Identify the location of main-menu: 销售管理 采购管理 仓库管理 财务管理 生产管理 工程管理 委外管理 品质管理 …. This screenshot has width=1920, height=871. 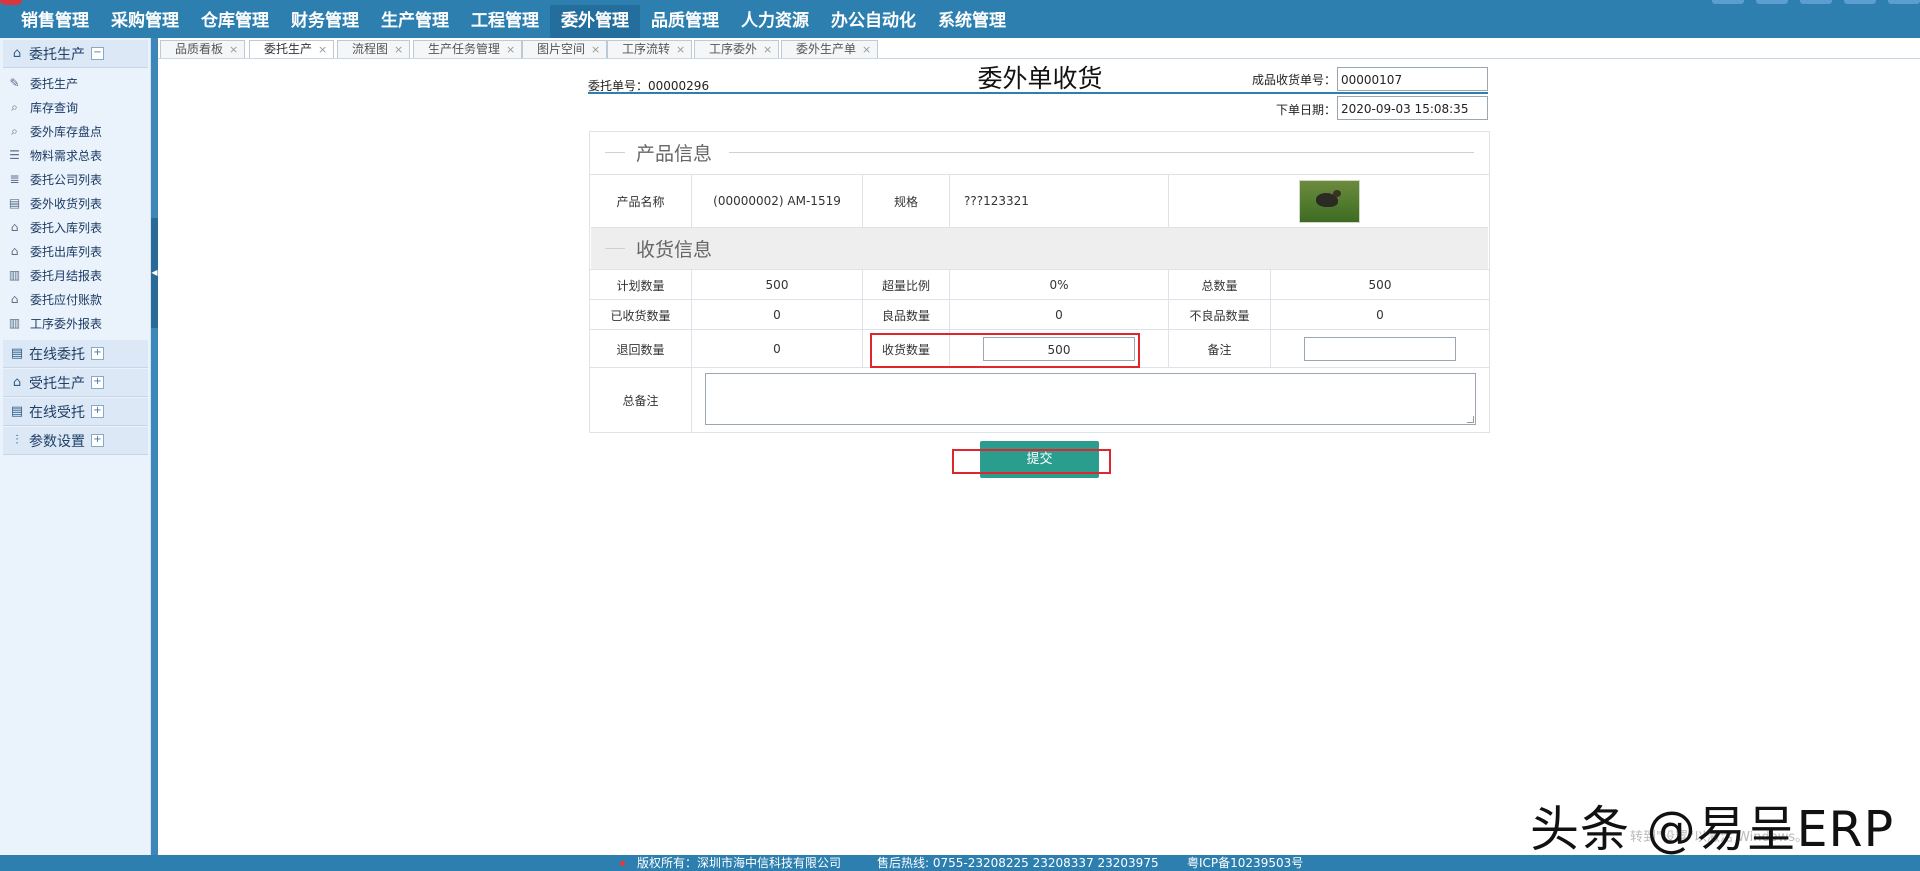
(513, 21).